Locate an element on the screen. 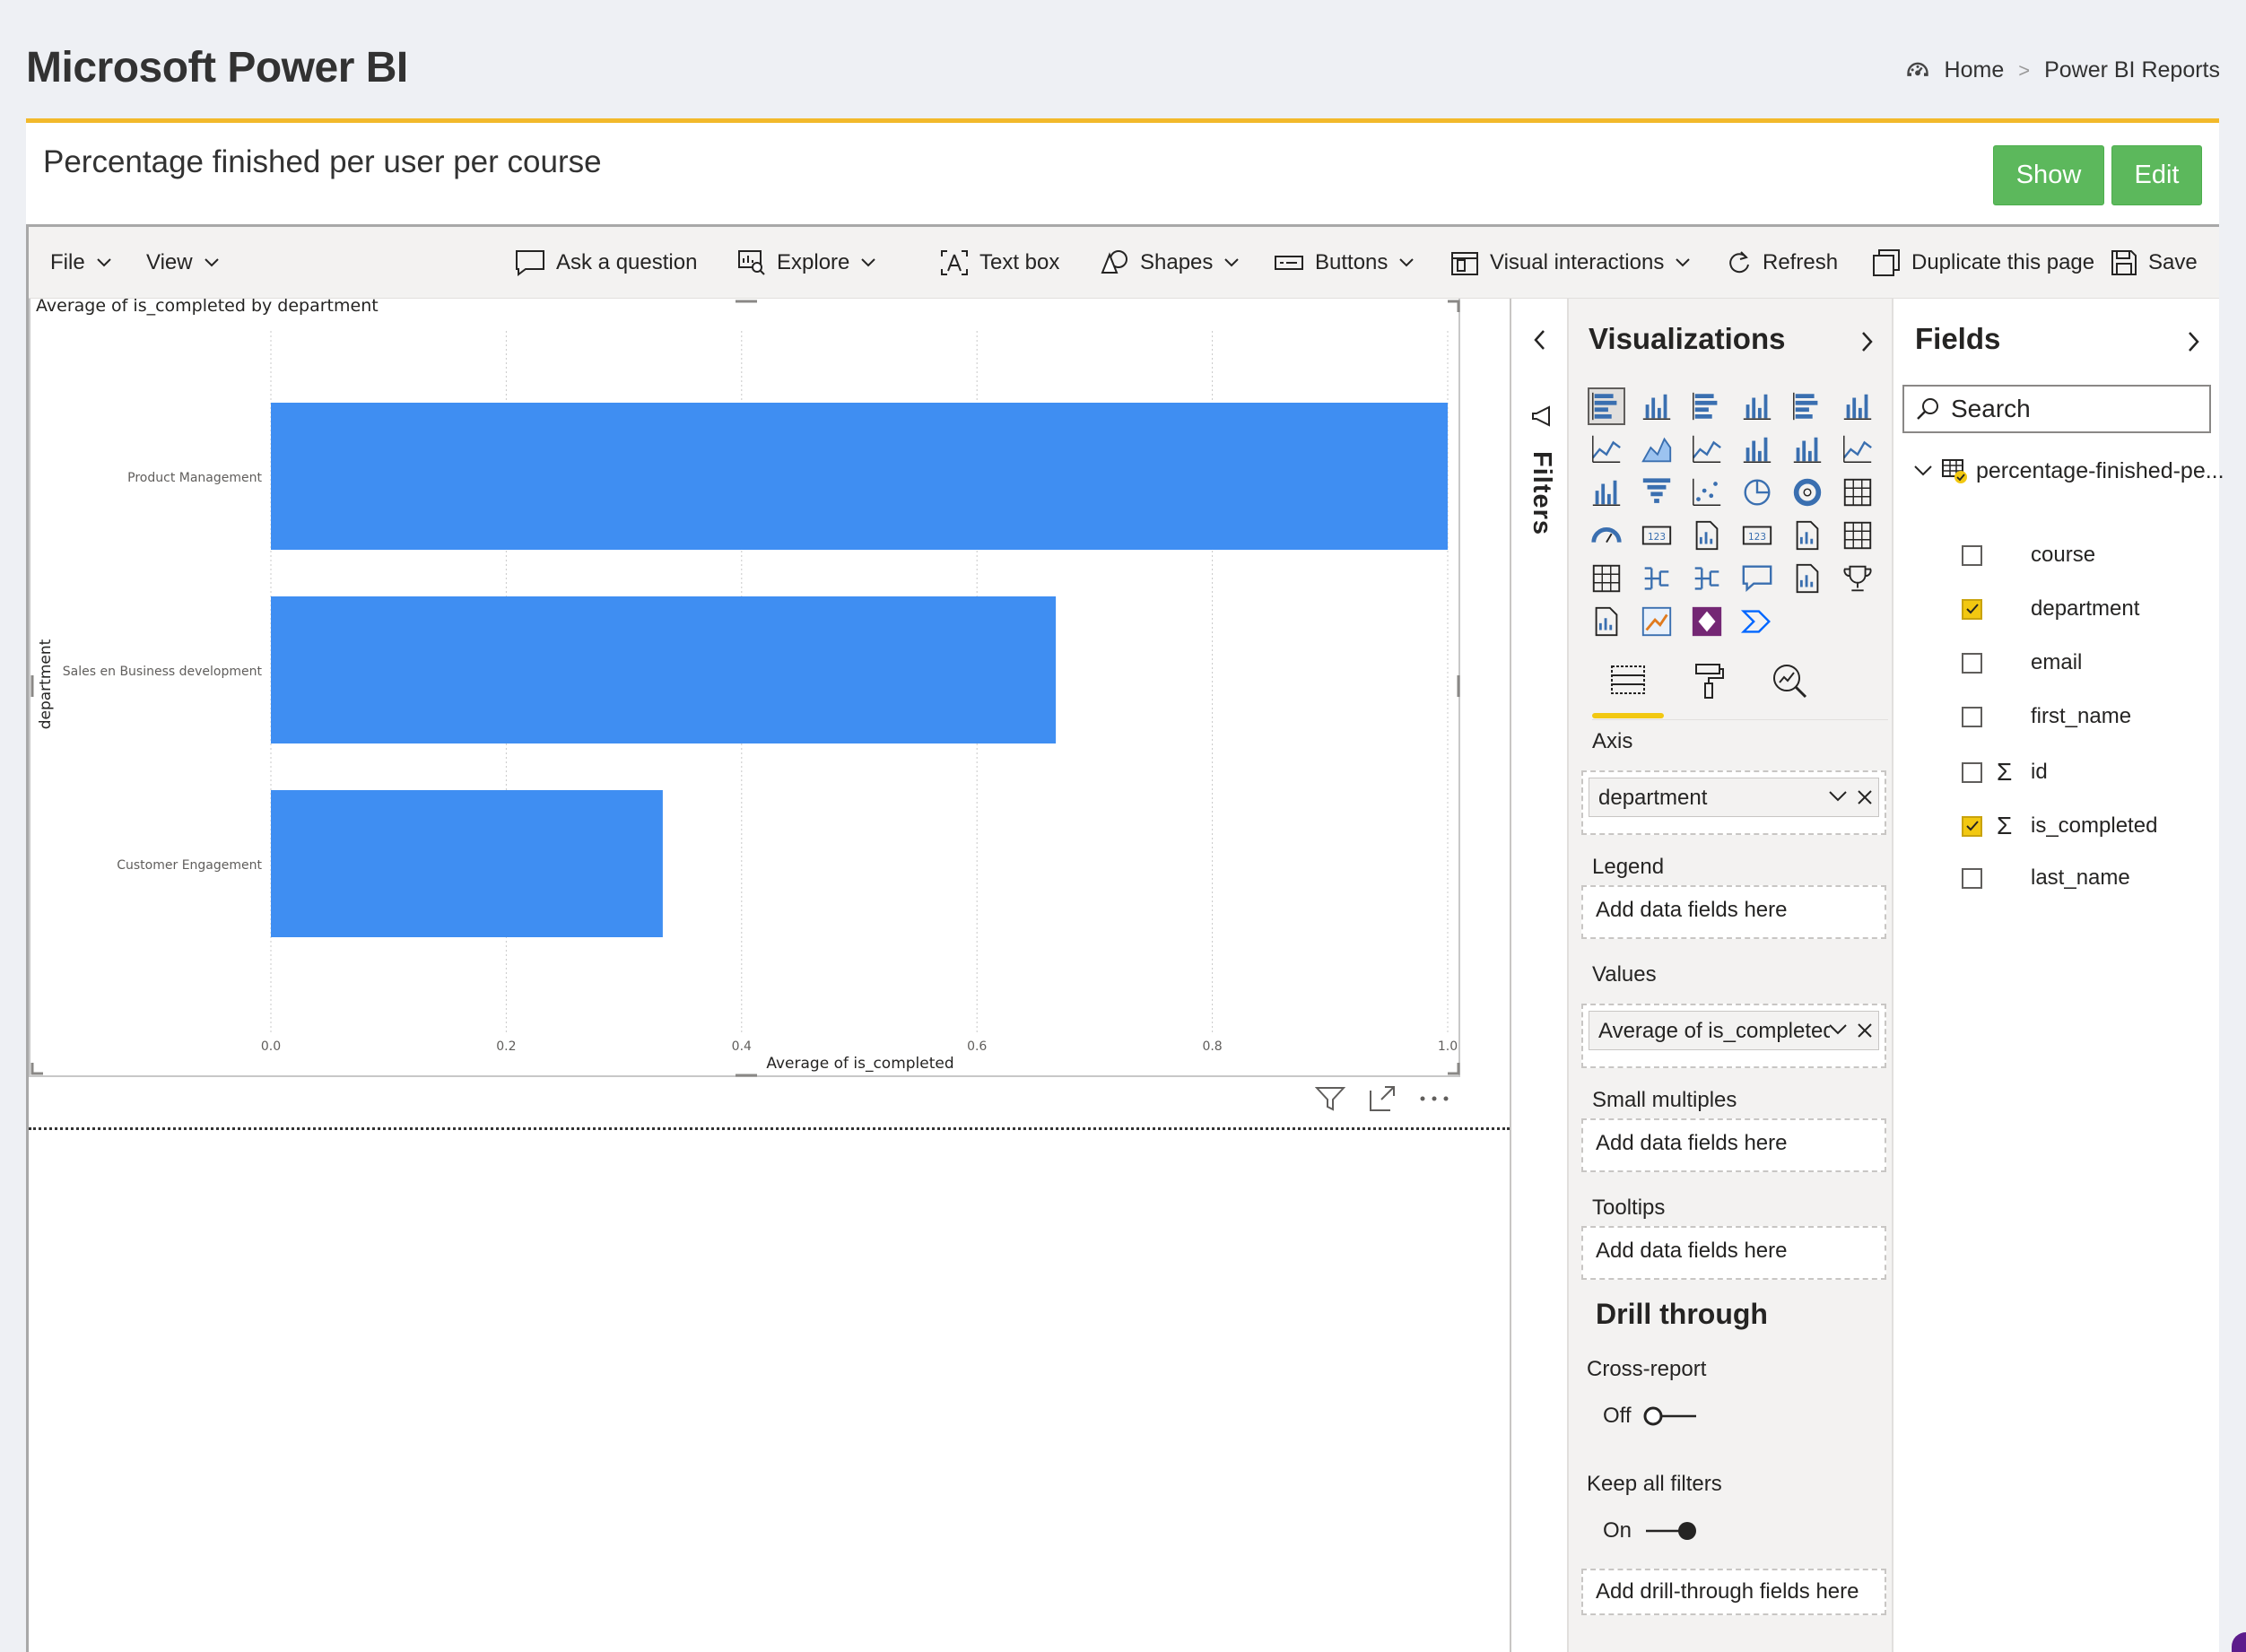 The width and height of the screenshot is (2246, 1652). field-item-first_name: first_name is located at coordinates (2046, 716).